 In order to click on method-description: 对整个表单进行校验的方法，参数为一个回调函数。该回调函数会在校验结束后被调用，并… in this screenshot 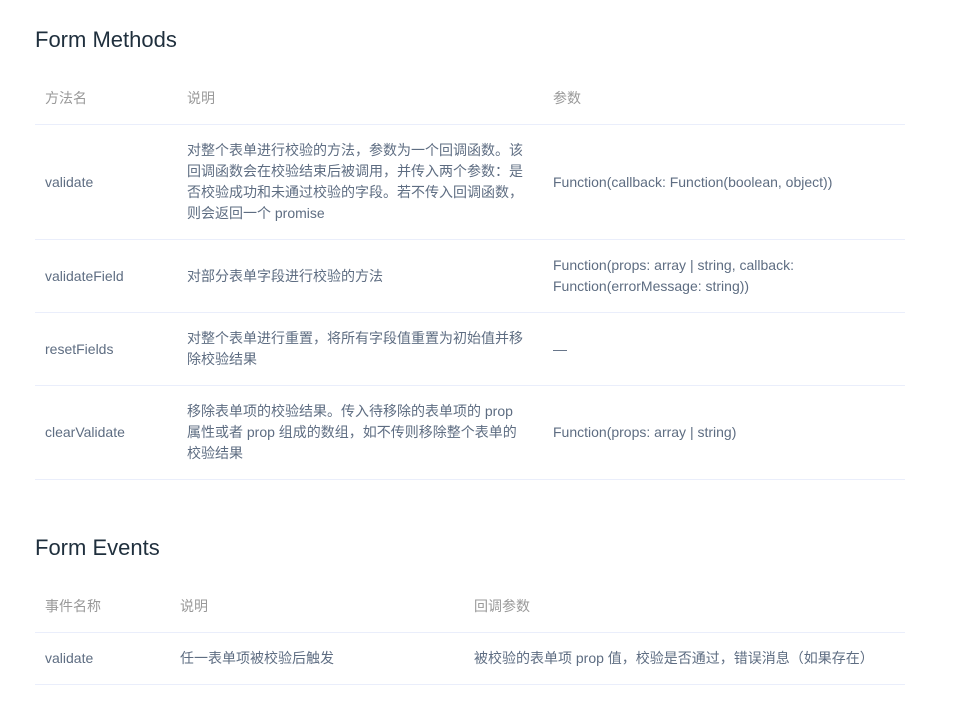, I will do `click(360, 182)`.